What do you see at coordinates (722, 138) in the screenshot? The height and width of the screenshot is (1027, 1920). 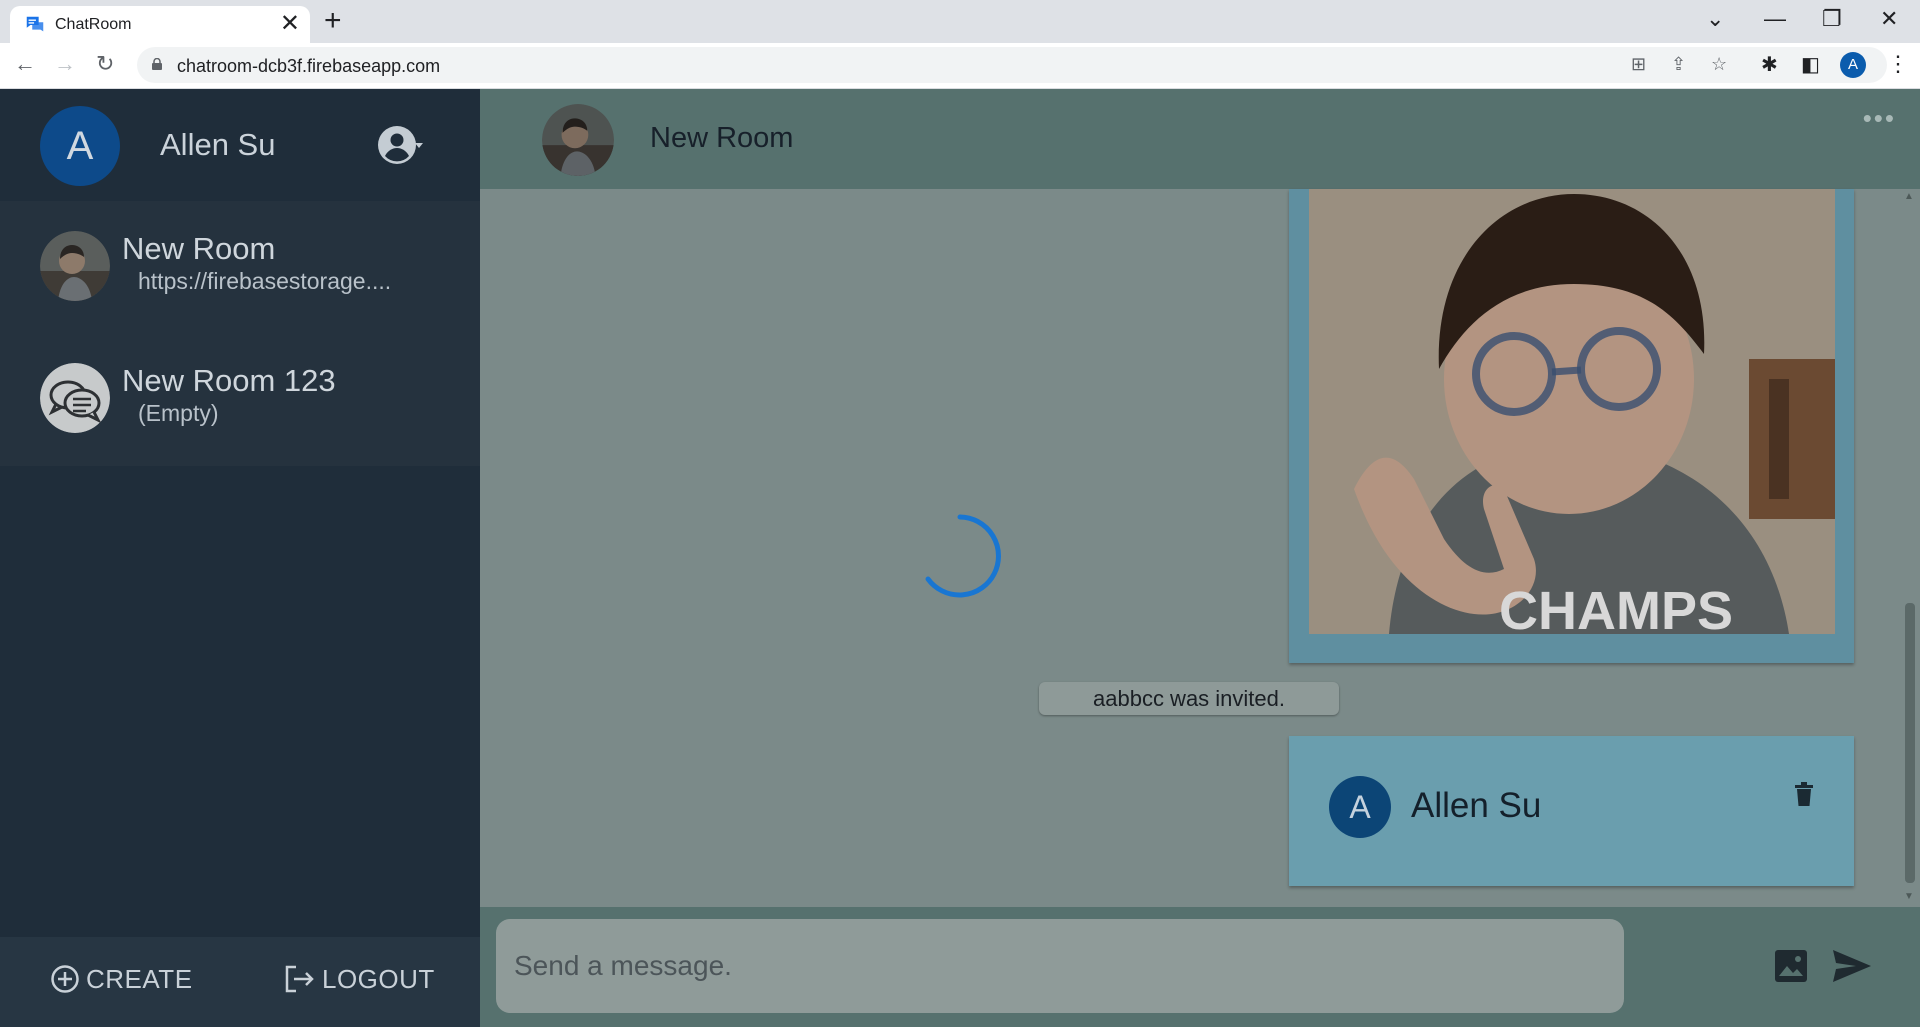 I see `room-title: New Room` at bounding box center [722, 138].